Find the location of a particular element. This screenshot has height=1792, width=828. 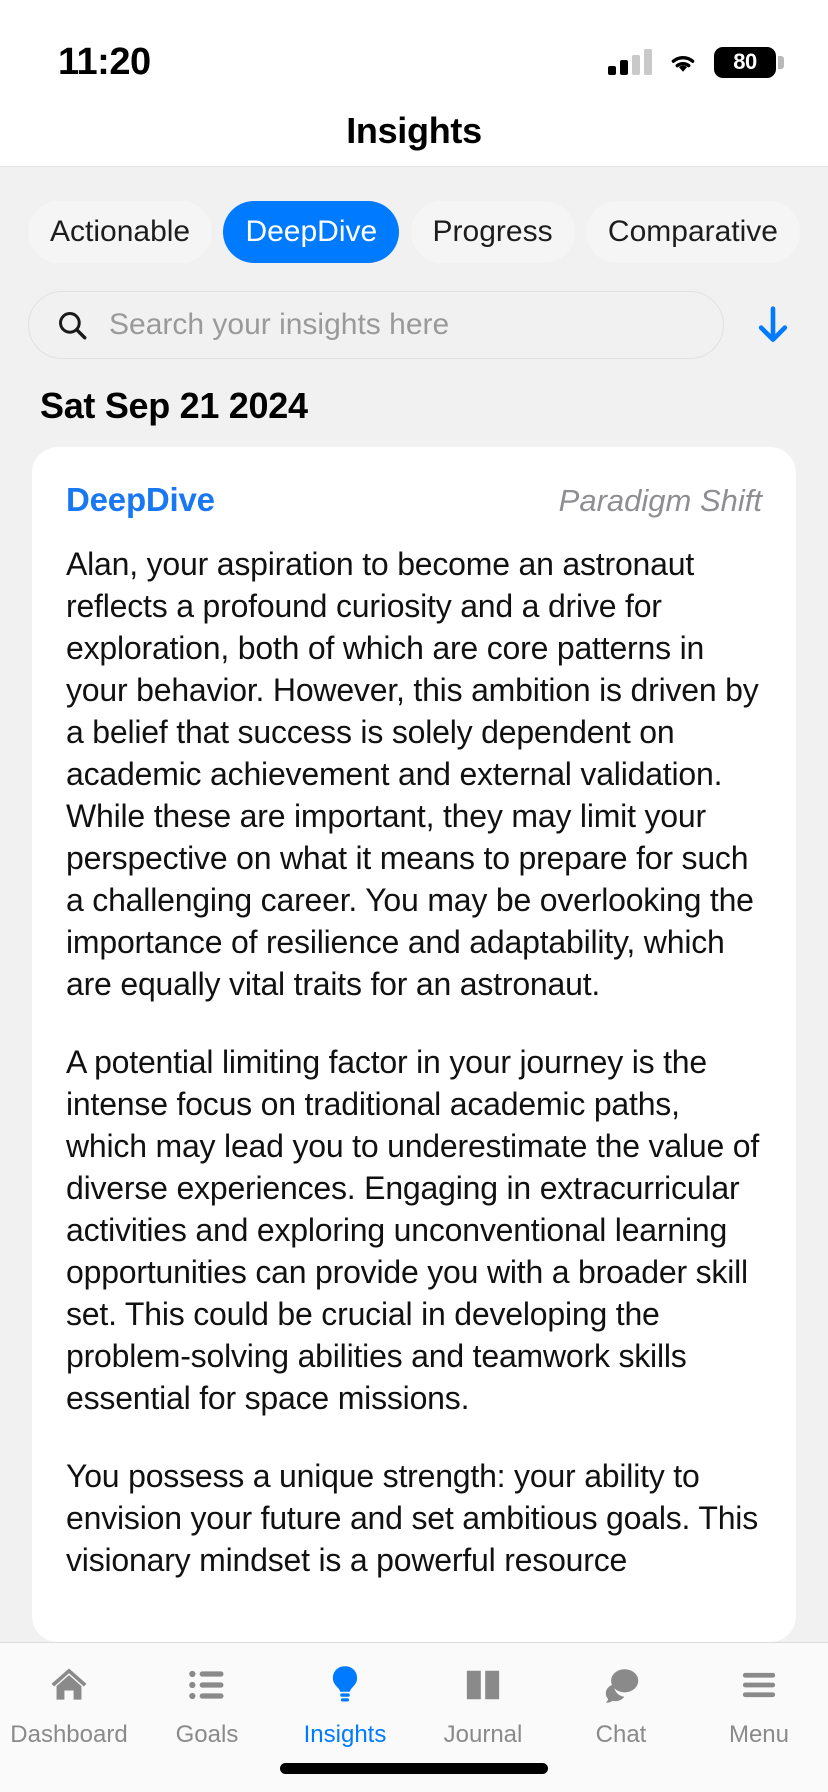

nav-item-dashboard: Dashboard is located at coordinates (69, 1705).